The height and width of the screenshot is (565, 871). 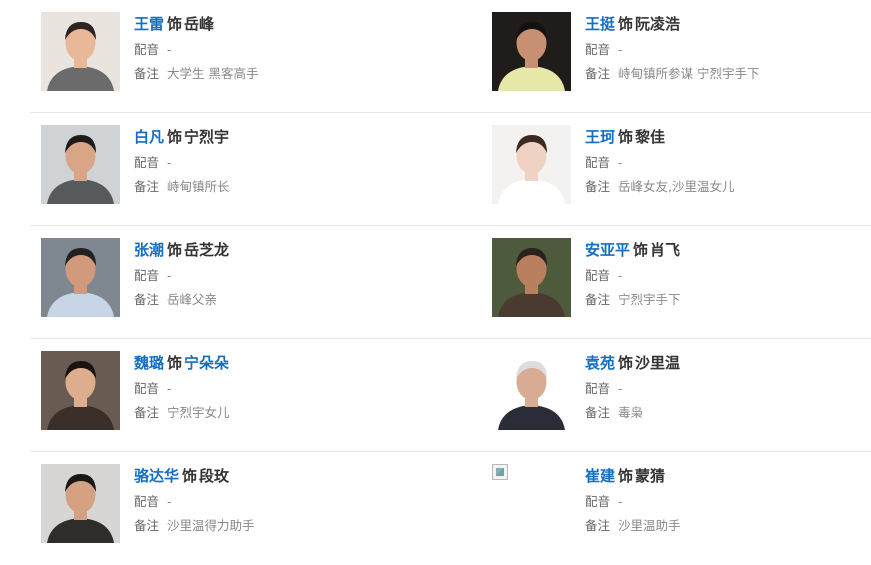 I want to click on role-name: 黎佳, so click(x=650, y=137).